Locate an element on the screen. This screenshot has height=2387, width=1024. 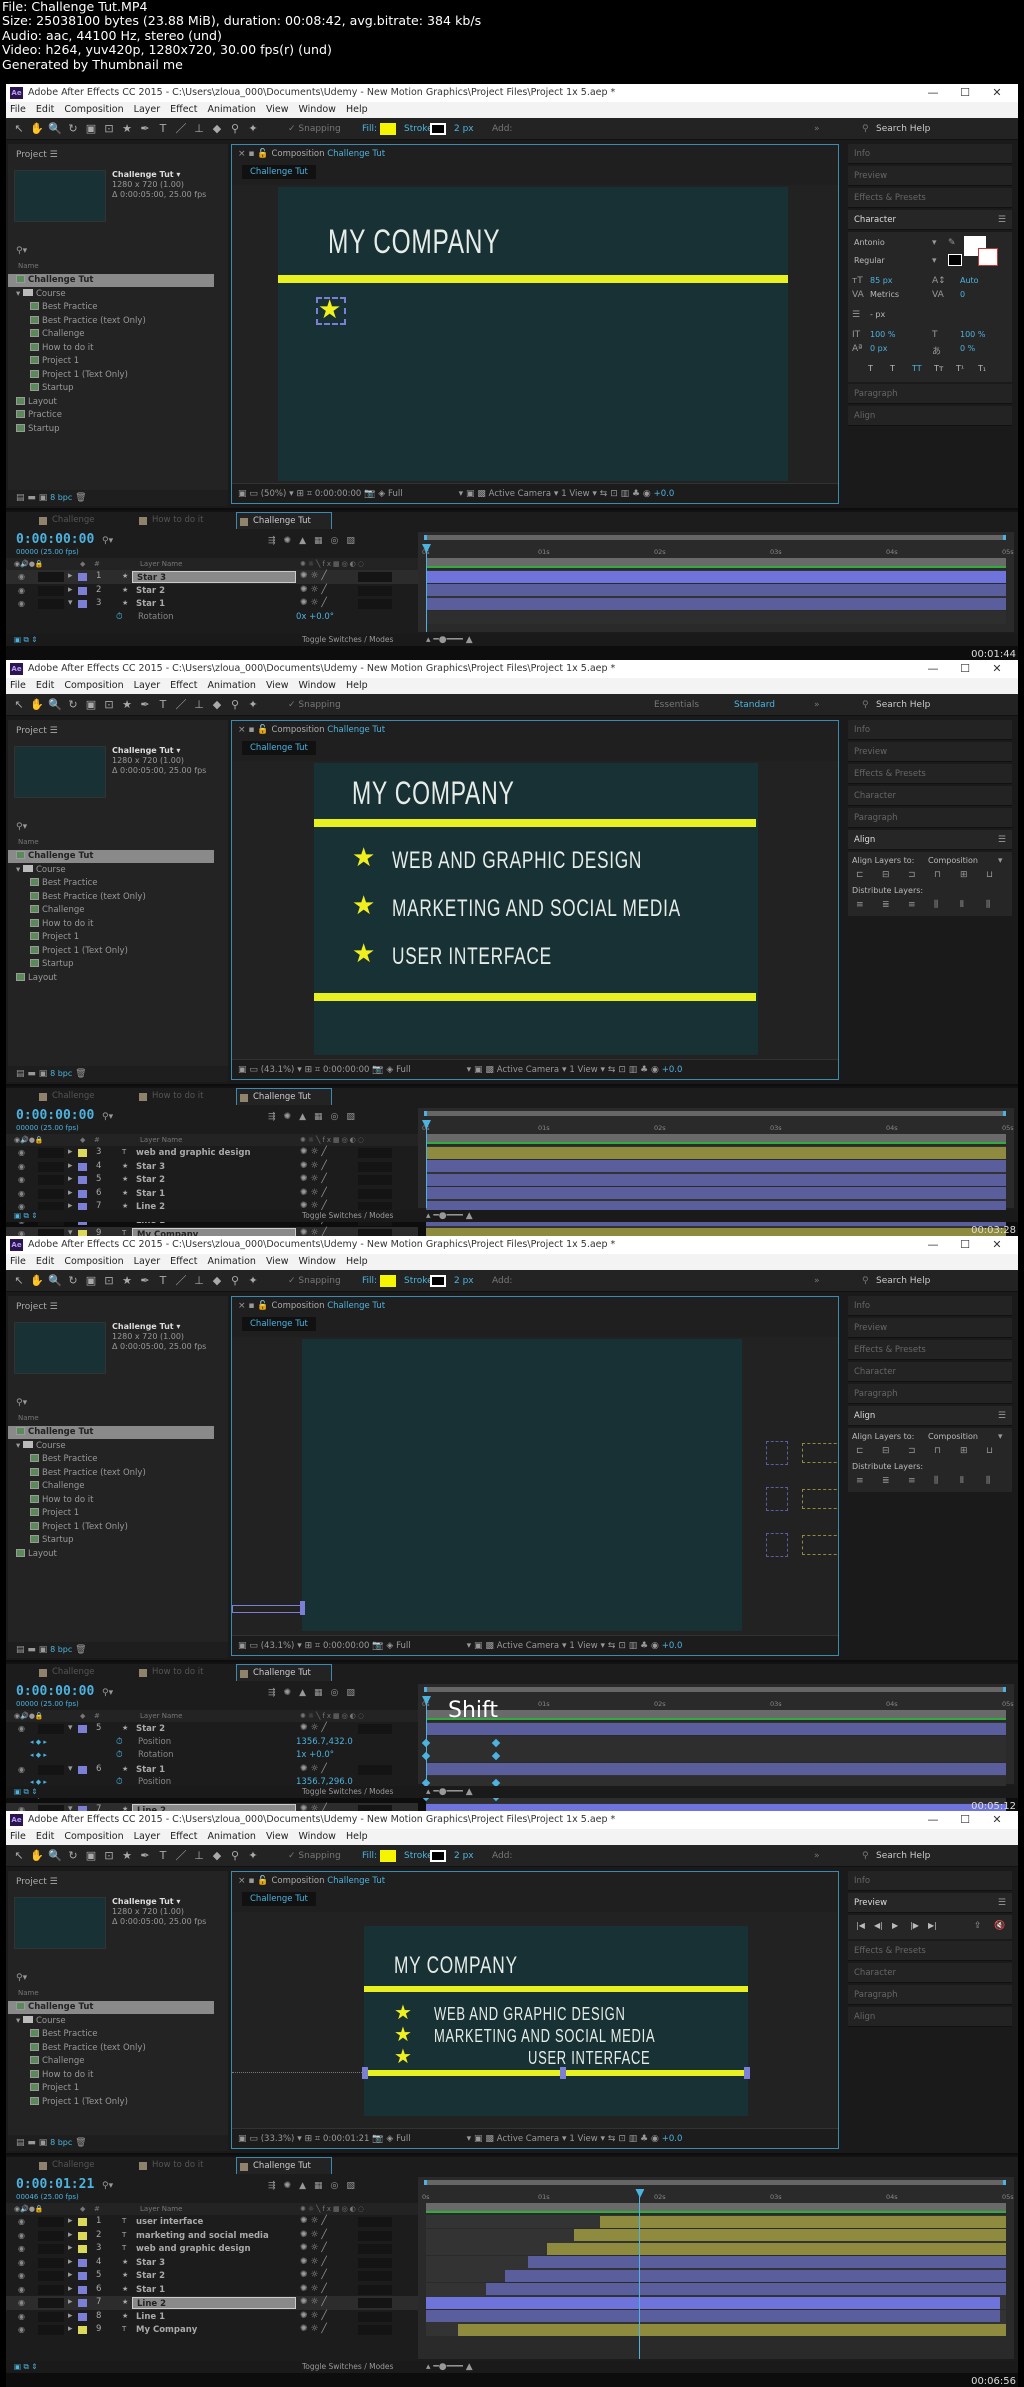
toggle-switches-modes: Toggle Switches / Modes is located at coordinates (347, 1216).